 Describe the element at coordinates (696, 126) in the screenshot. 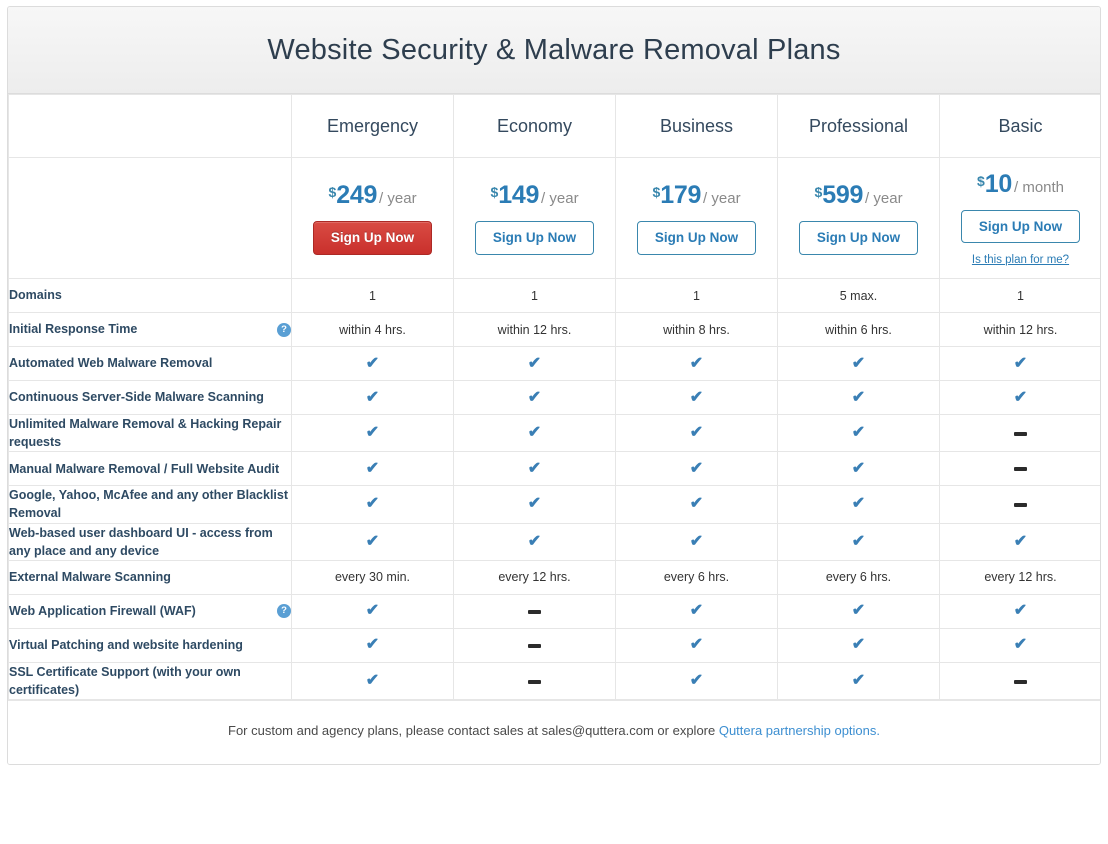

I see `plan-header-business: Business` at that location.